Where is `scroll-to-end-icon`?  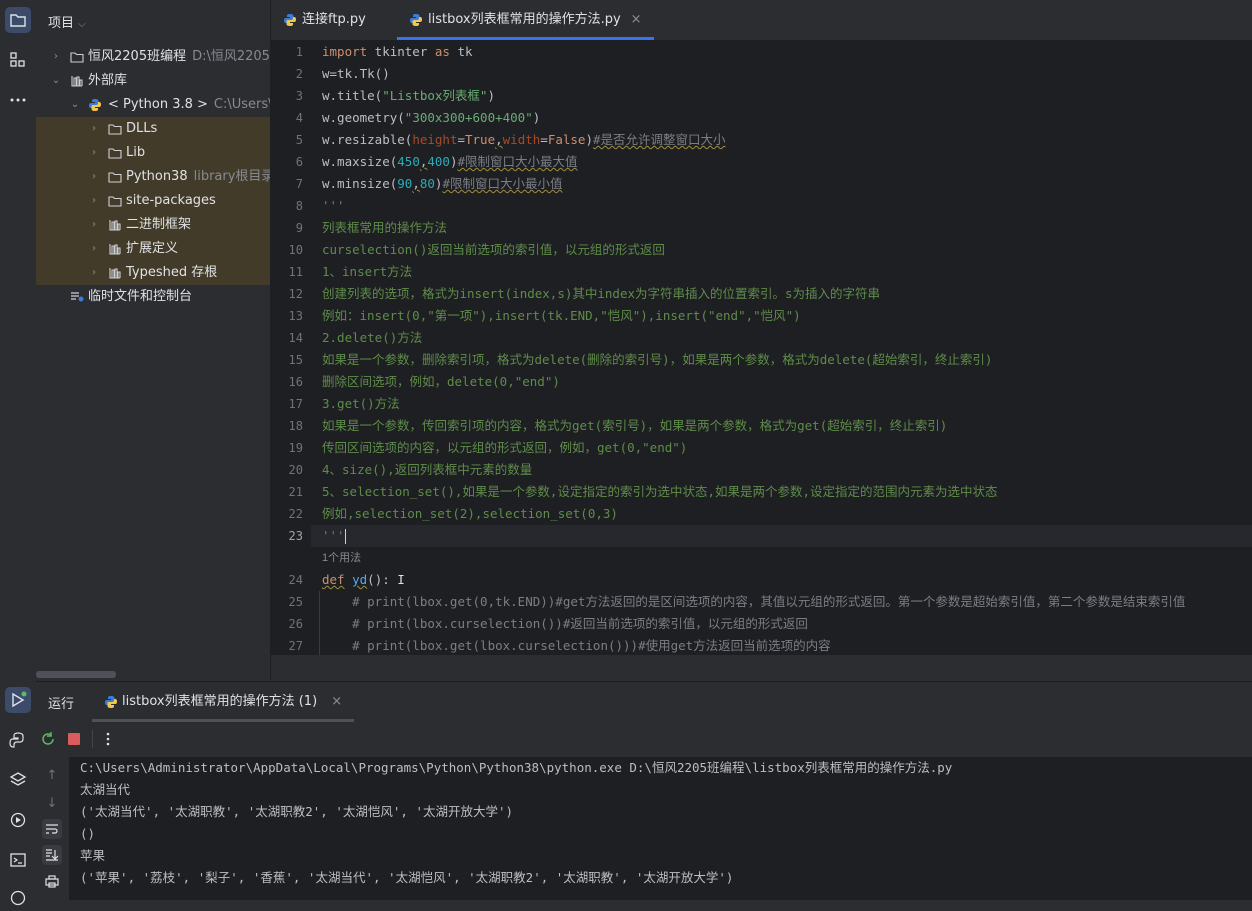
scroll-to-end-icon is located at coordinates (52, 855).